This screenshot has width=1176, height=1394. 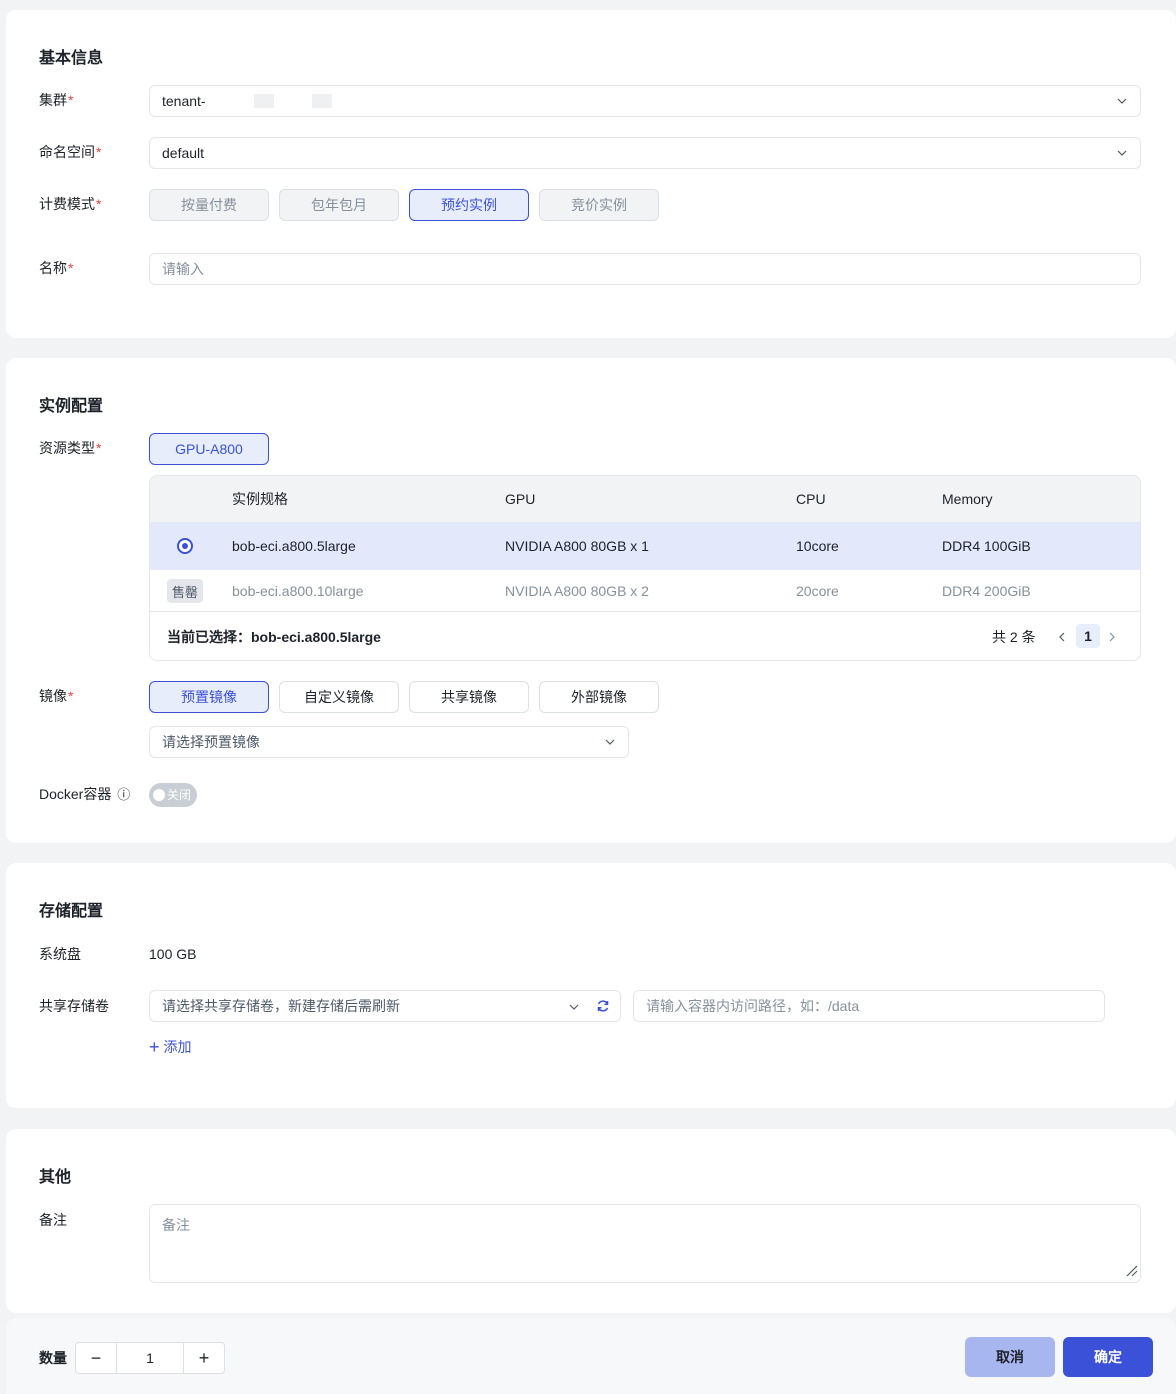 What do you see at coordinates (645, 269) in the screenshot?
I see `name-input: 请输入` at bounding box center [645, 269].